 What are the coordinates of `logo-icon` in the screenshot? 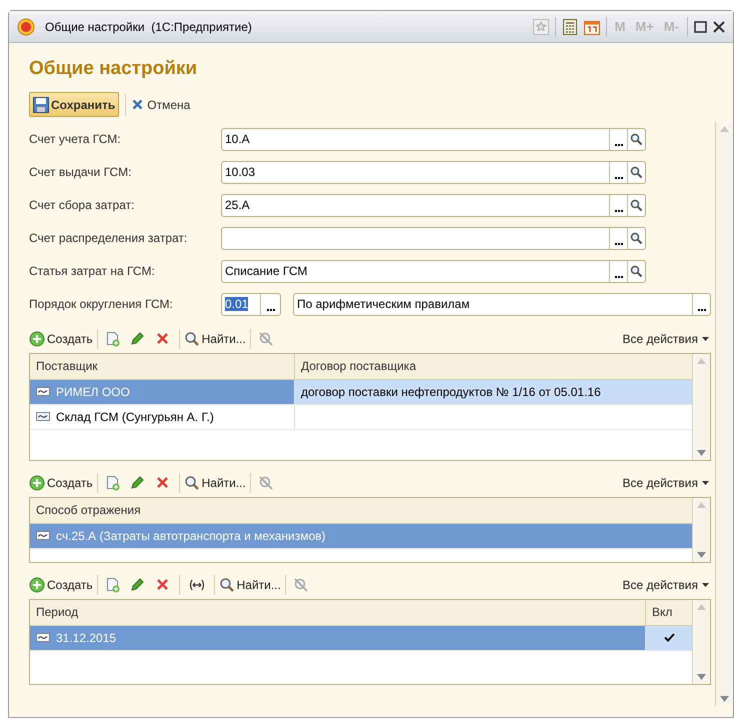 It's located at (26, 27).